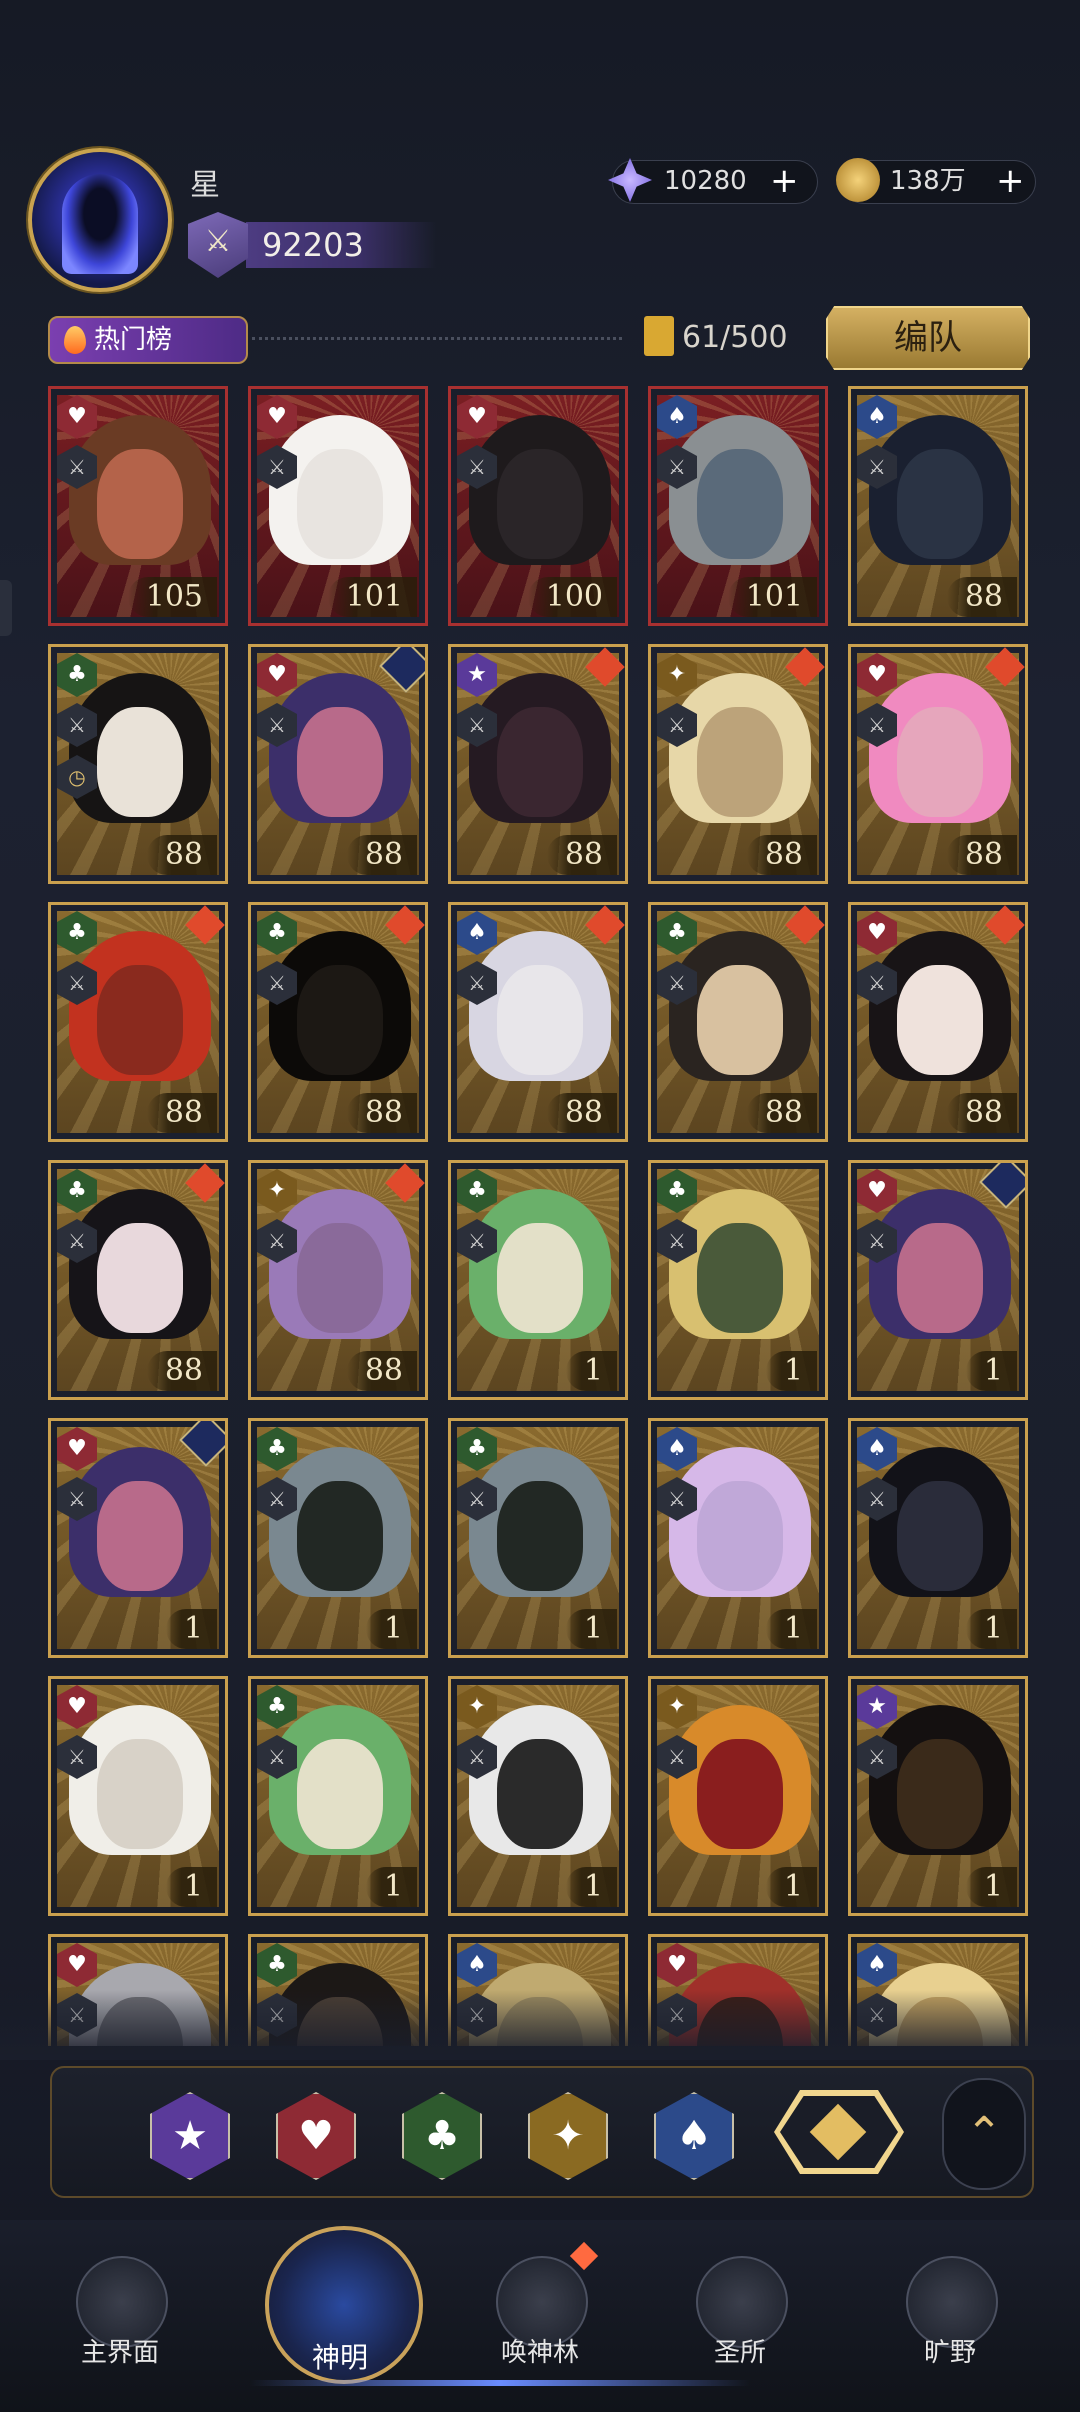  What do you see at coordinates (740, 2300) in the screenshot?
I see `nav-tab-3: 圣所` at bounding box center [740, 2300].